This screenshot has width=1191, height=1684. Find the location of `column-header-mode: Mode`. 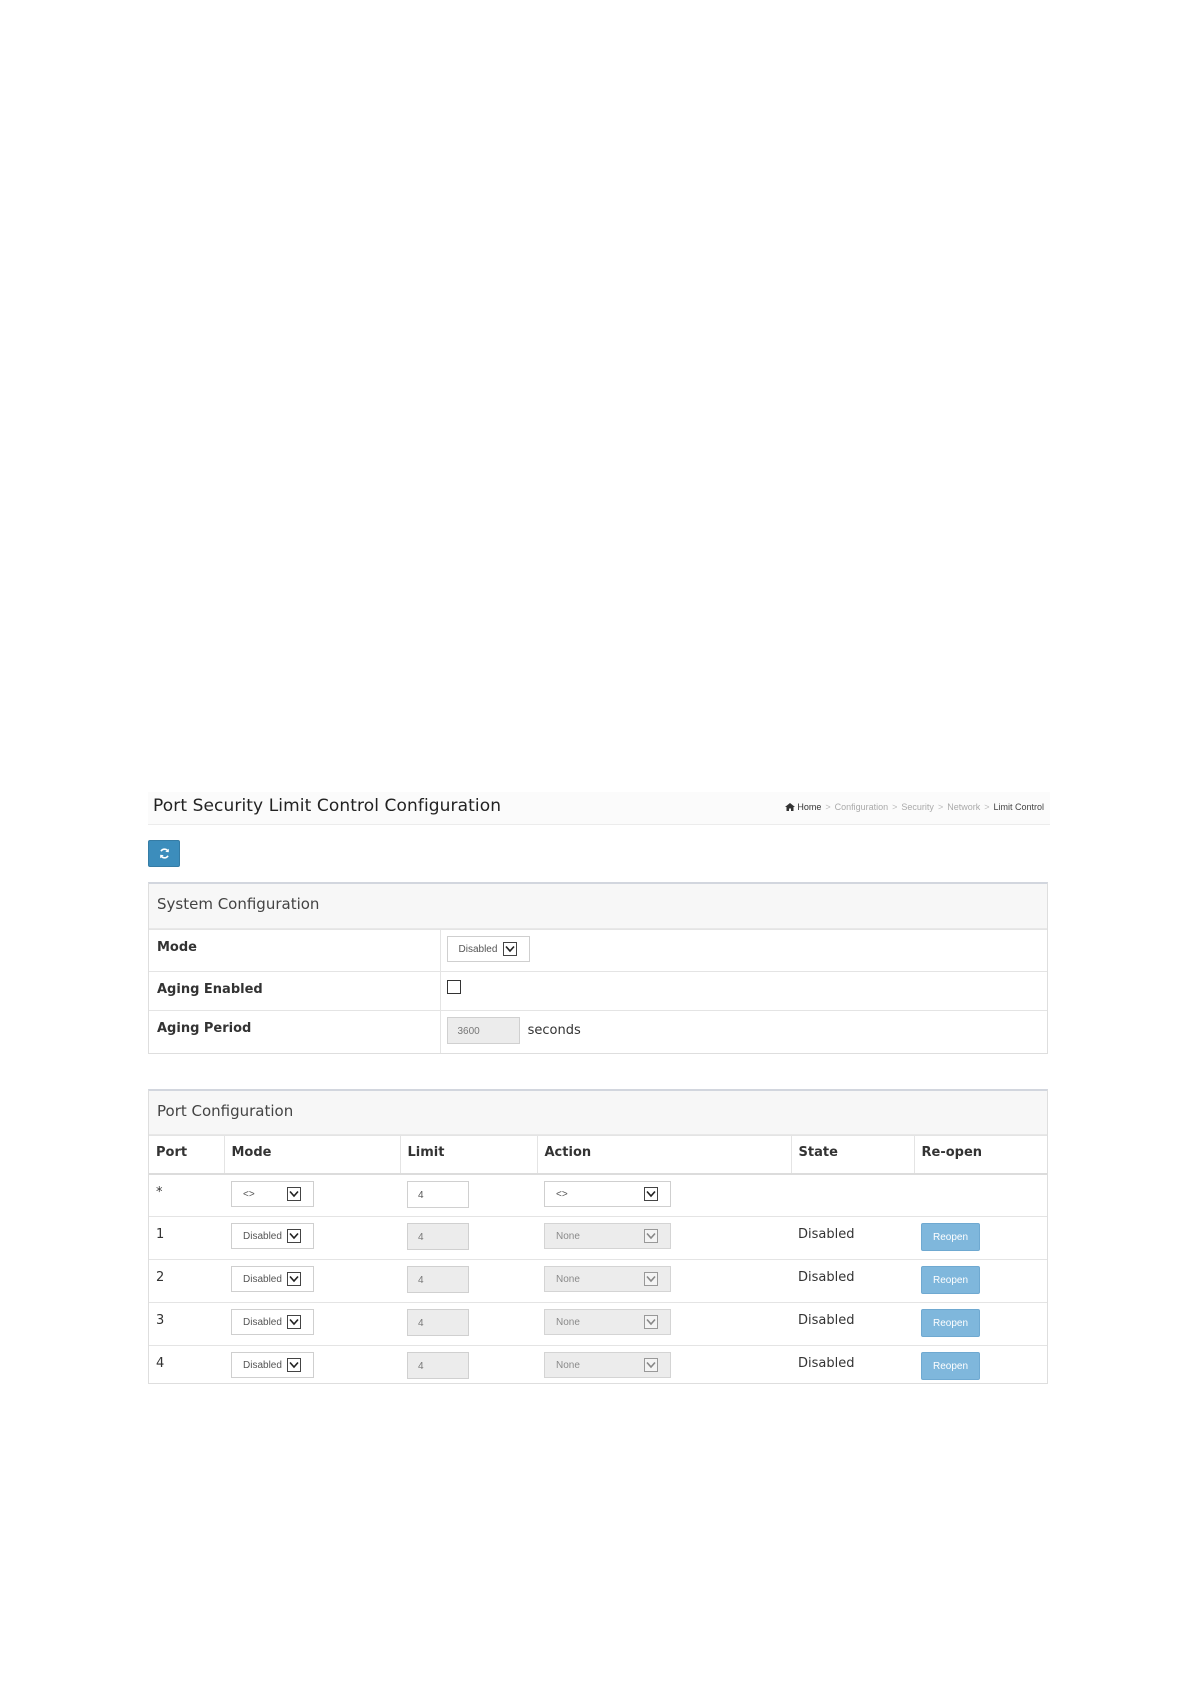

column-header-mode: Mode is located at coordinates (312, 1155).